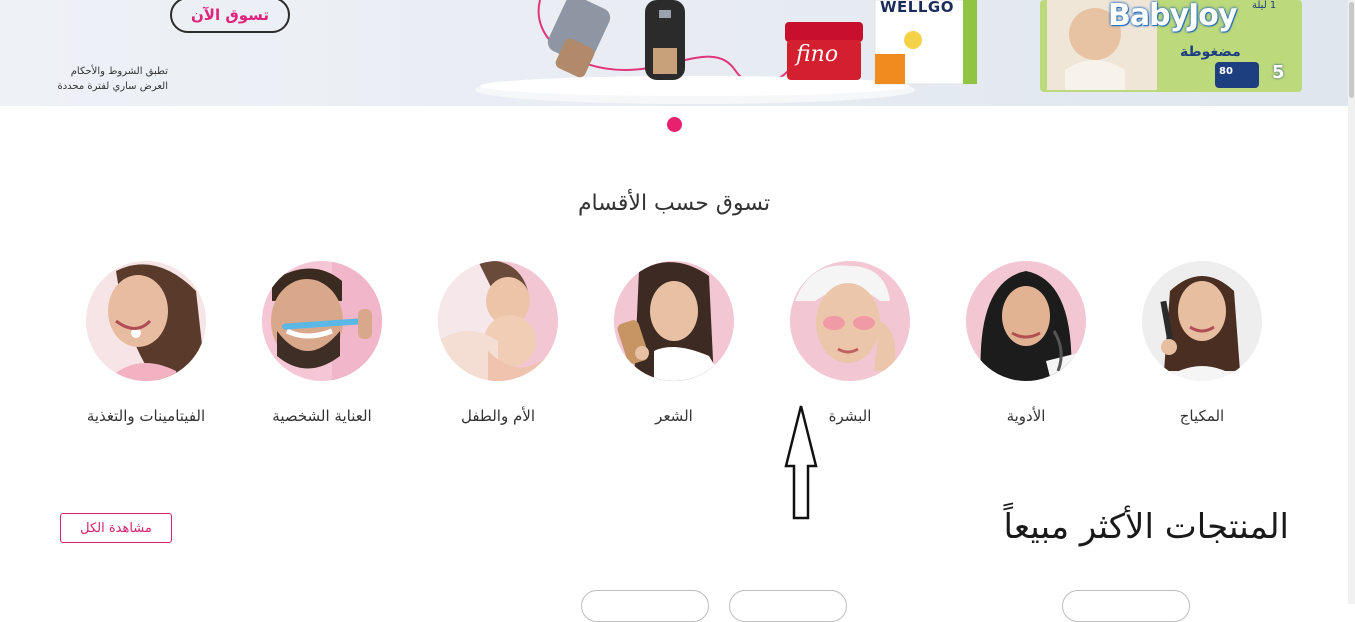  I want to click on makeup-woman-photo, so click(1202, 321).